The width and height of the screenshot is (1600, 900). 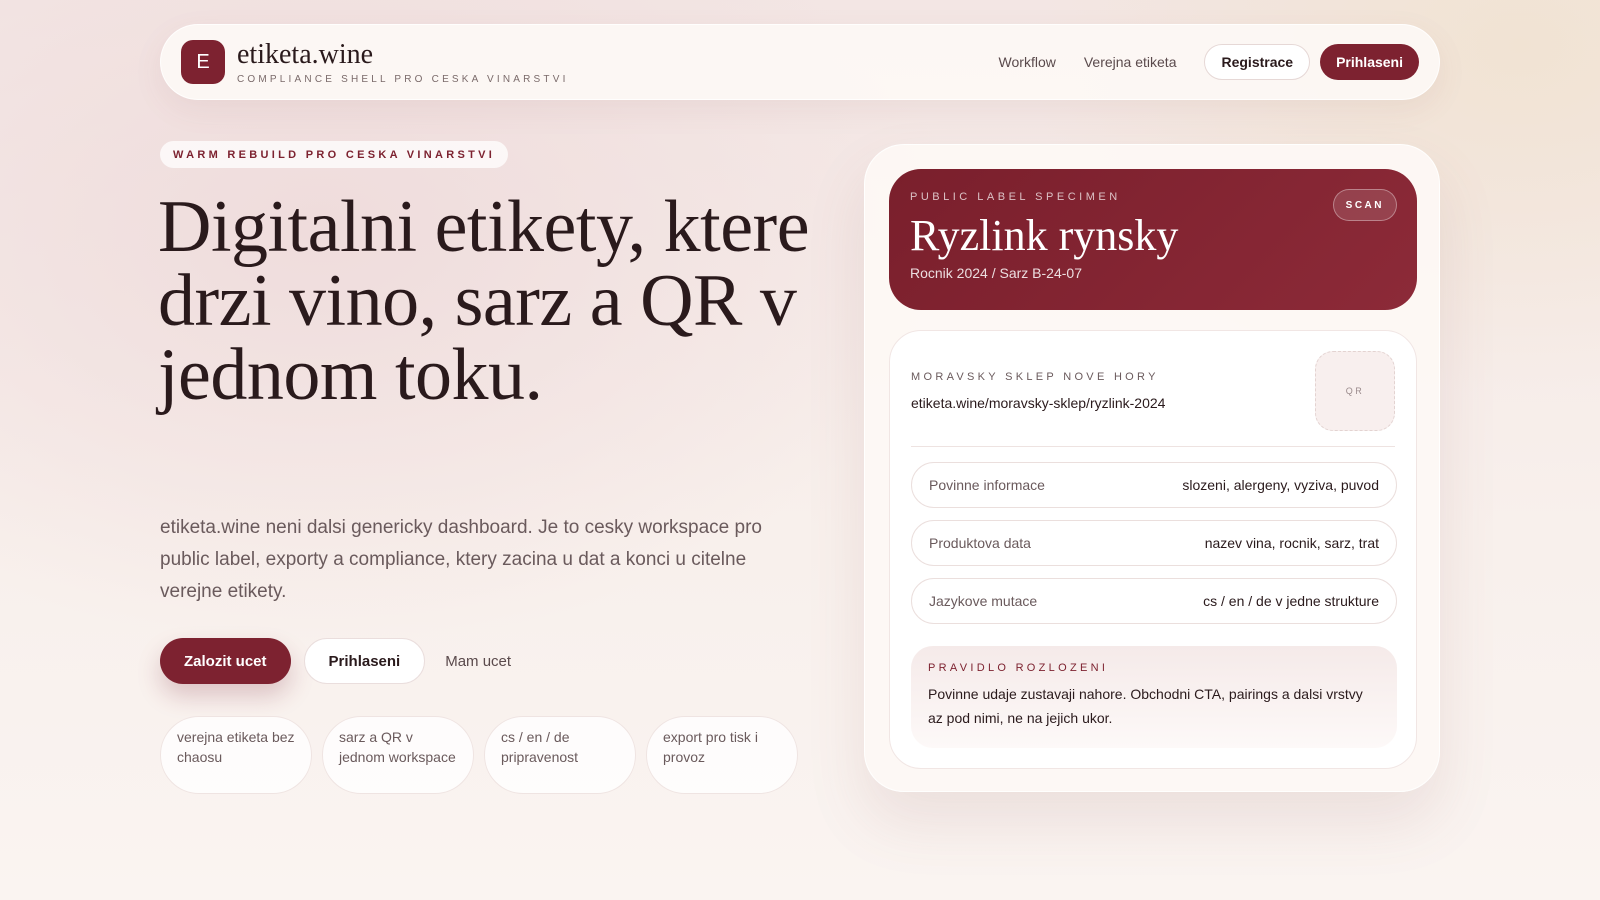 What do you see at coordinates (1355, 391) in the screenshot?
I see `qr-code-placeholder: QR` at bounding box center [1355, 391].